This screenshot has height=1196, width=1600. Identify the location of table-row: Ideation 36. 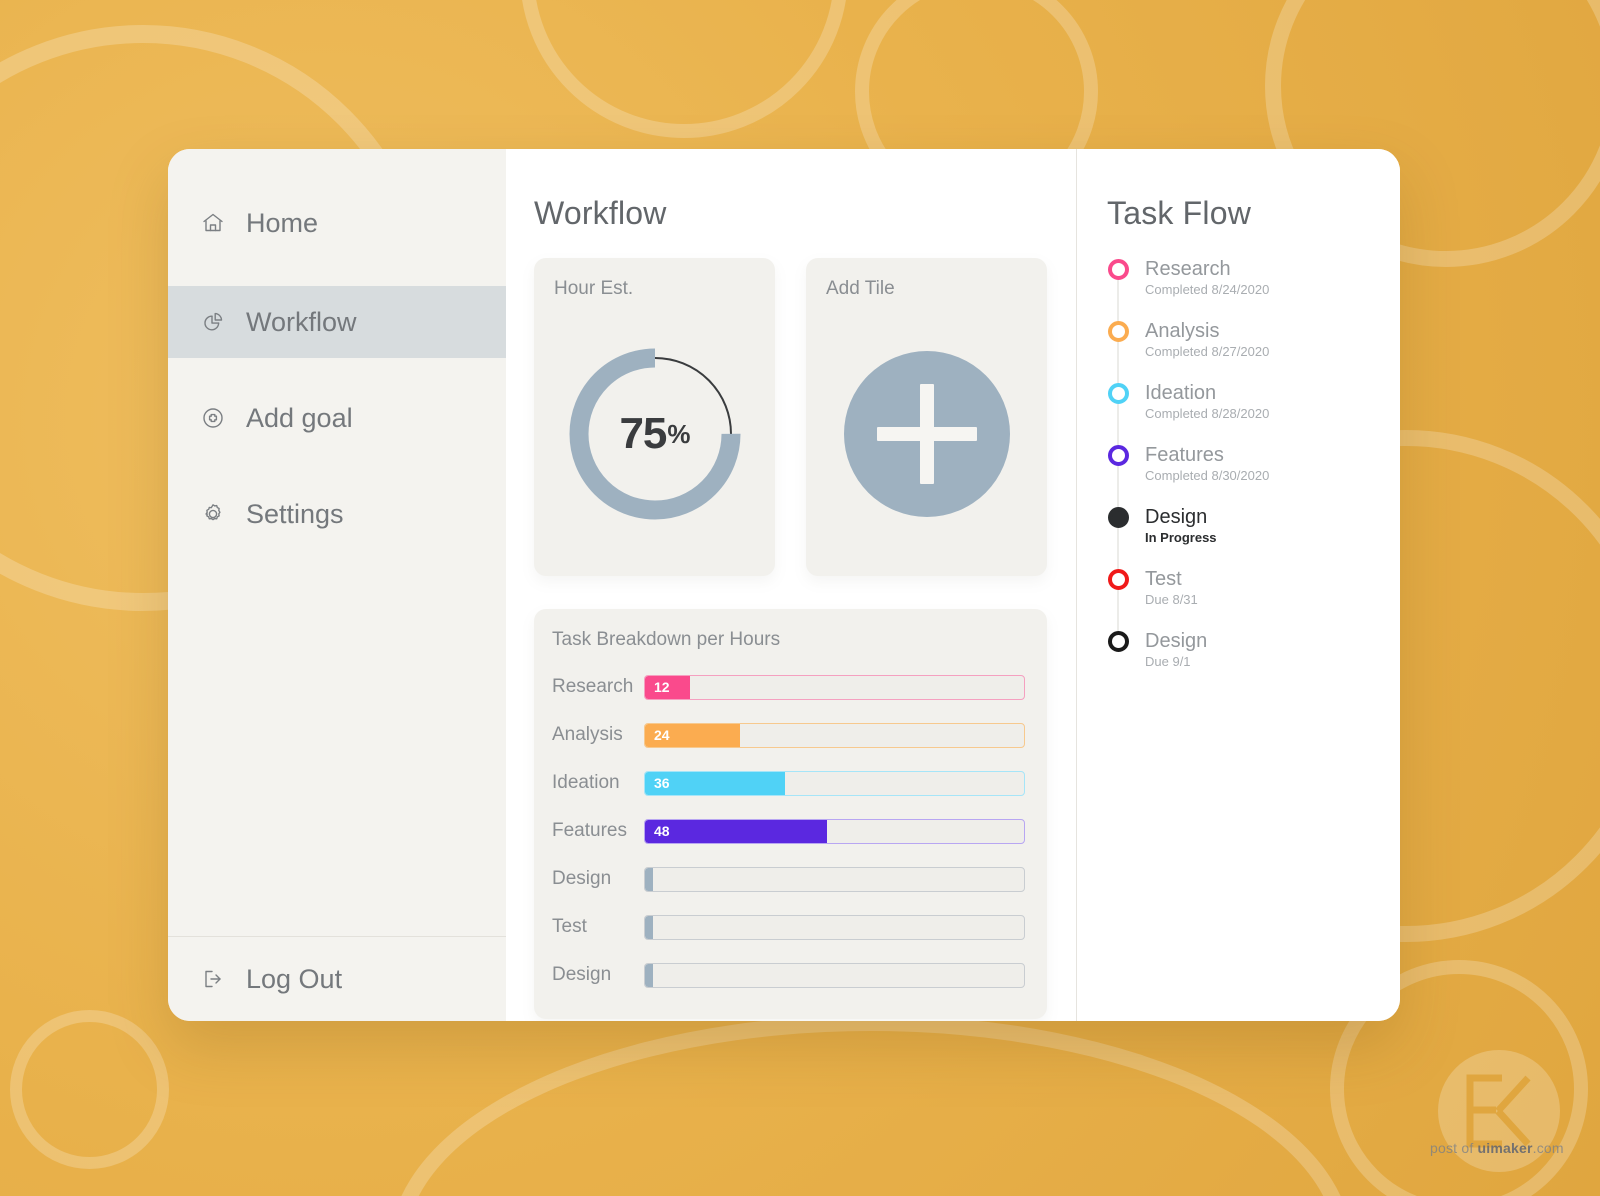
(788, 783).